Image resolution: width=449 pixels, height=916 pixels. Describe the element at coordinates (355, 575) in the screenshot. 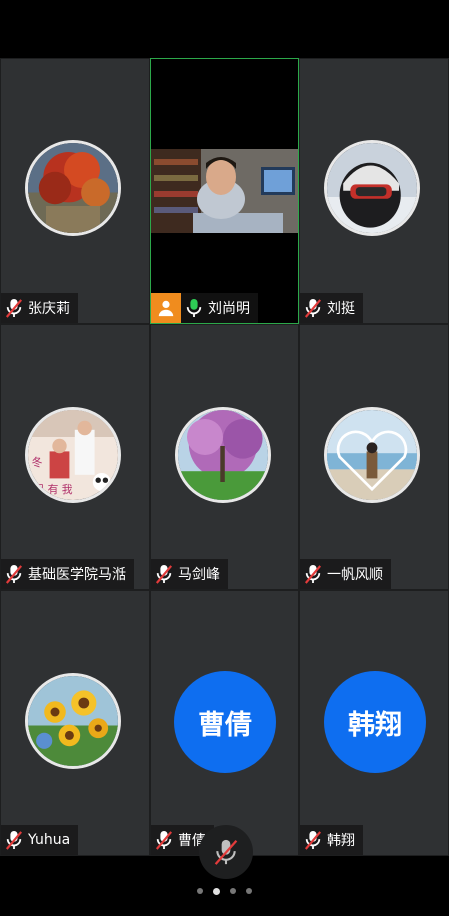

I see `participant-name: 一帆风顺` at that location.